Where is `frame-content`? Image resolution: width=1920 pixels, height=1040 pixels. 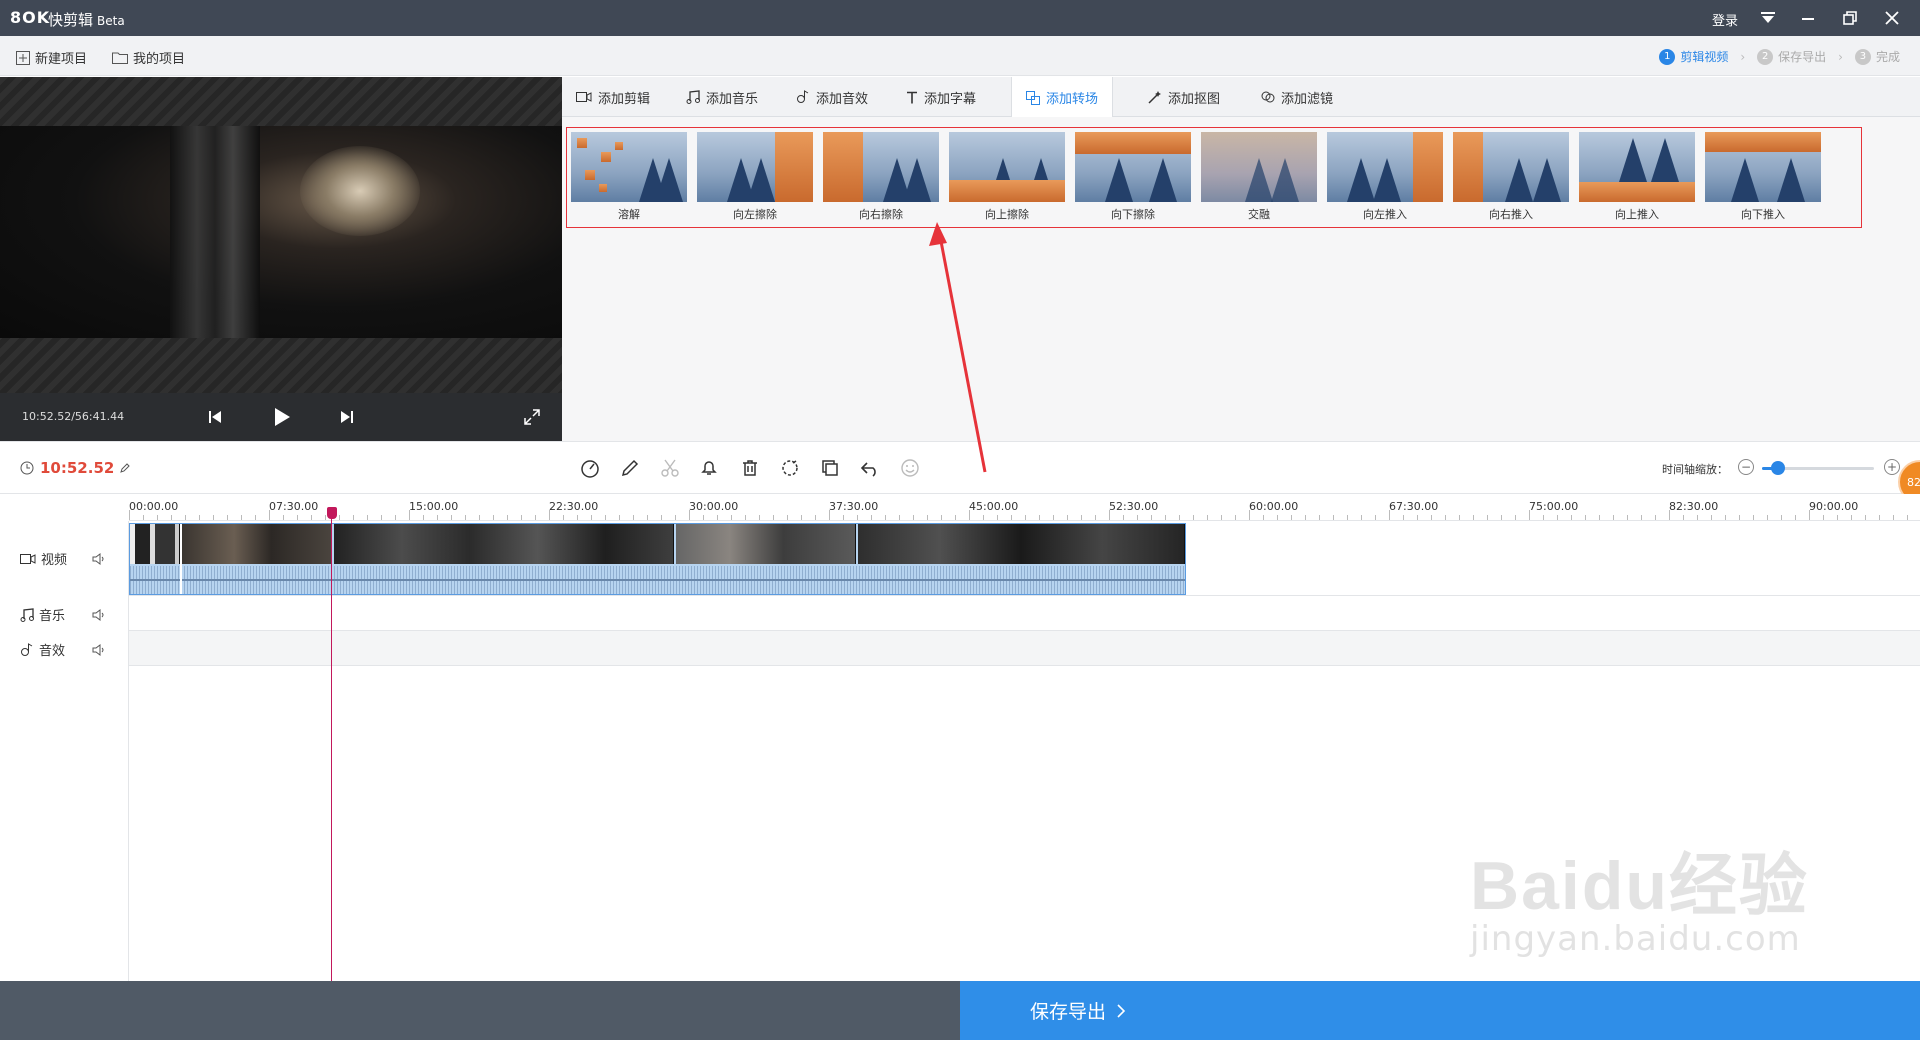
frame-content is located at coordinates (215, 232).